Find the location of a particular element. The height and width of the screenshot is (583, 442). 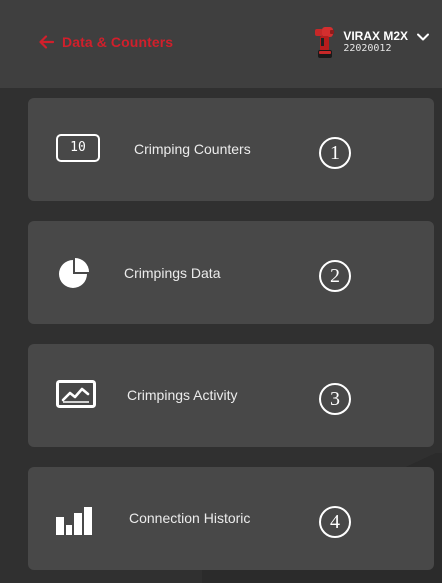

counter-icon-value: 10 is located at coordinates (78, 148).